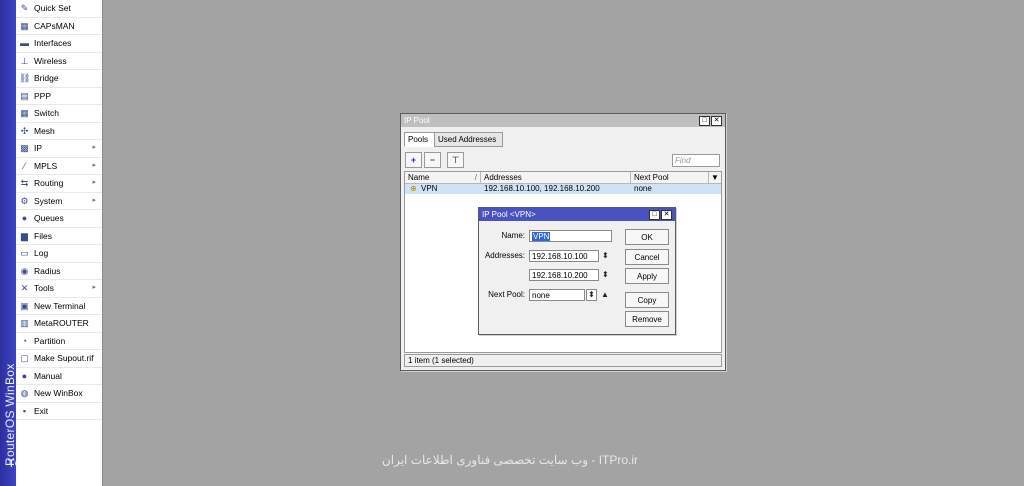 The image size is (1024, 486). Describe the element at coordinates (59, 376) in the screenshot. I see `sidebar-item-manual: ● Manual` at that location.